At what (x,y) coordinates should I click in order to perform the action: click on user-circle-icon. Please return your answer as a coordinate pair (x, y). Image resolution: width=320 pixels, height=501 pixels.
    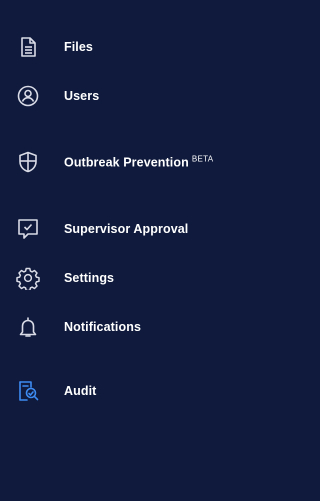
    Looking at the image, I should click on (28, 96).